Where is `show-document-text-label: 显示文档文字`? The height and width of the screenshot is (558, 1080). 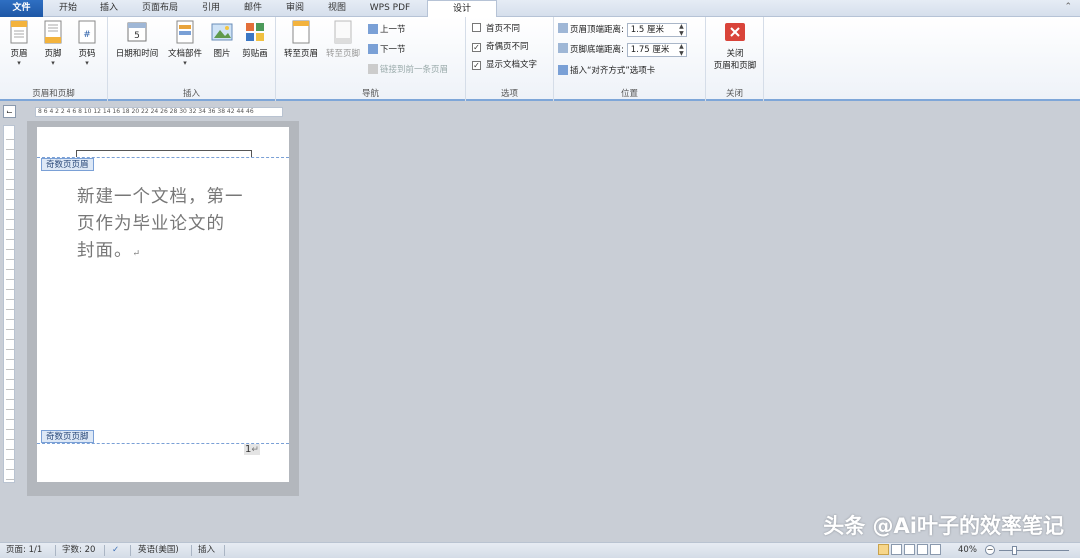
show-document-text-label: 显示文档文字 is located at coordinates (512, 65).